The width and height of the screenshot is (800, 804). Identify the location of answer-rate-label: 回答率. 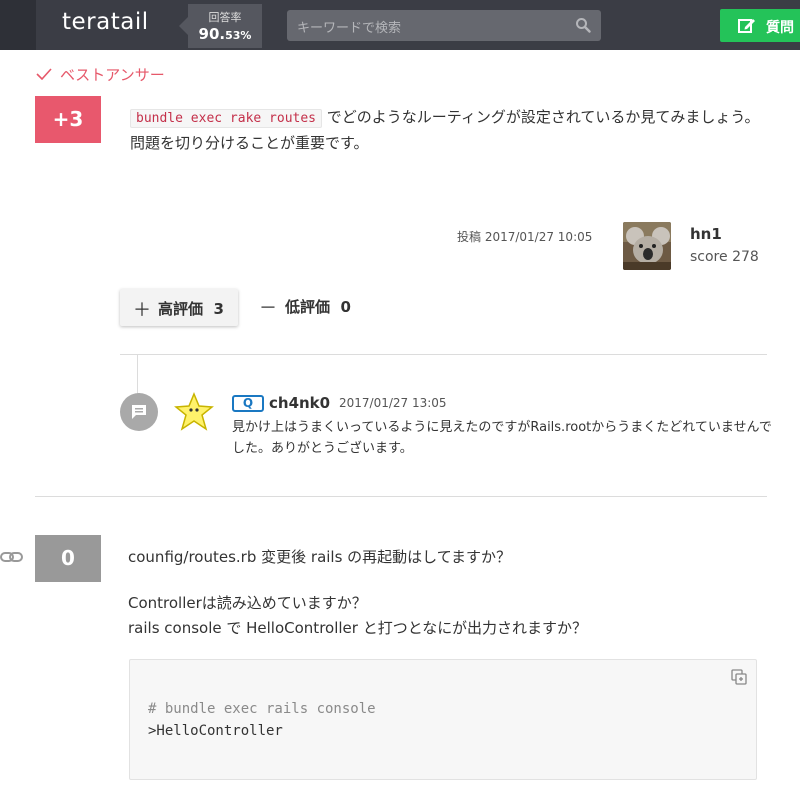
(225, 17).